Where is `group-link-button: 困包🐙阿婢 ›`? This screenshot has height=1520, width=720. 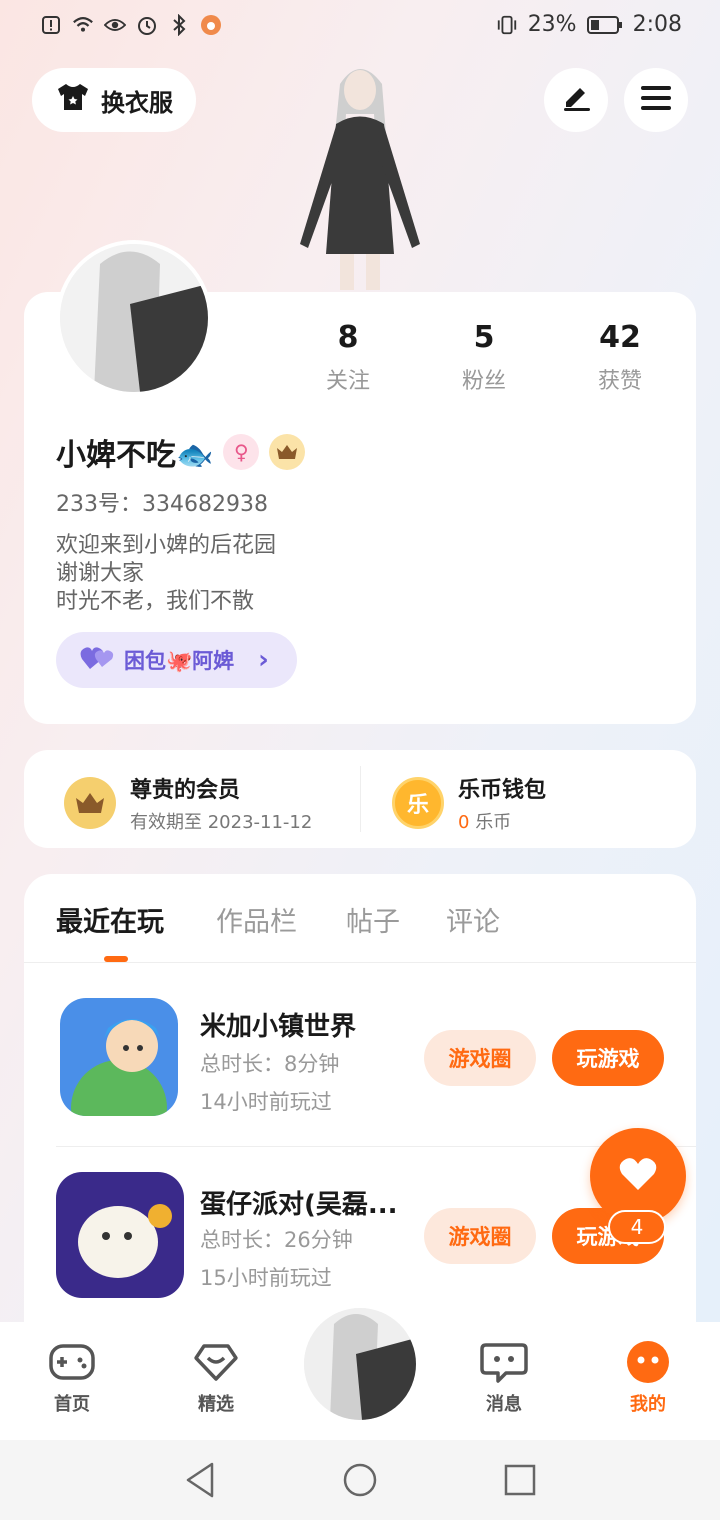 group-link-button: 困包🐙阿婢 › is located at coordinates (176, 660).